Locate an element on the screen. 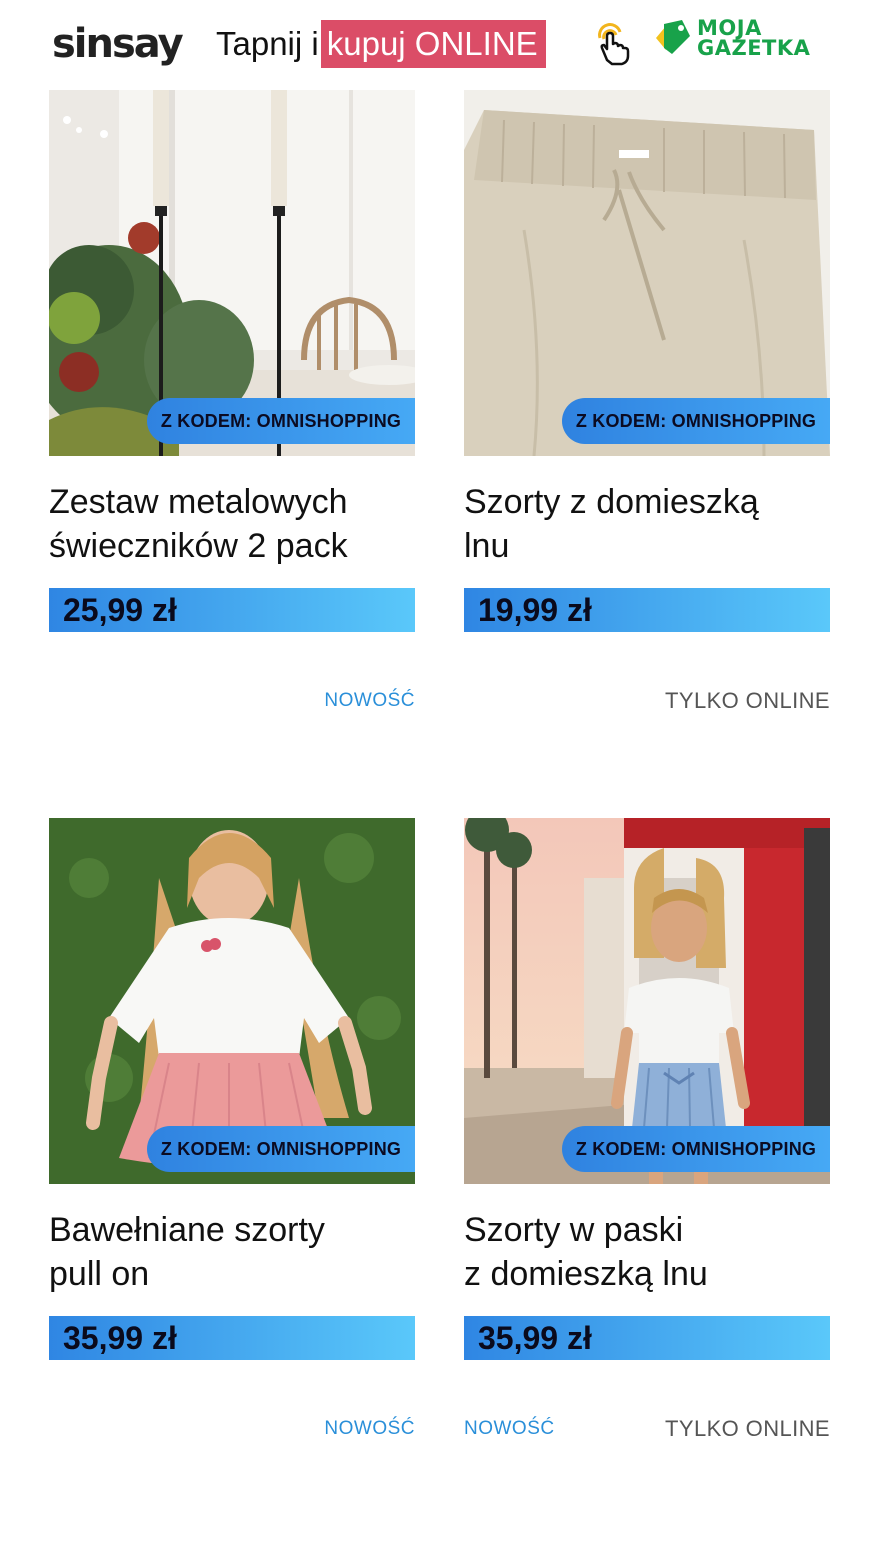 This screenshot has width=879, height=1550. product-title-line1: Bawełniane szorty is located at coordinates (187, 1230).